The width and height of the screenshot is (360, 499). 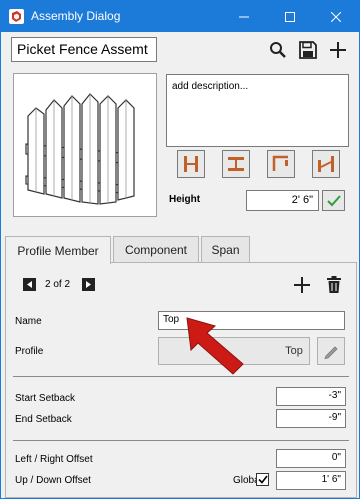 What do you see at coordinates (43, 419) in the screenshot?
I see `end-setback-label: End Setback` at bounding box center [43, 419].